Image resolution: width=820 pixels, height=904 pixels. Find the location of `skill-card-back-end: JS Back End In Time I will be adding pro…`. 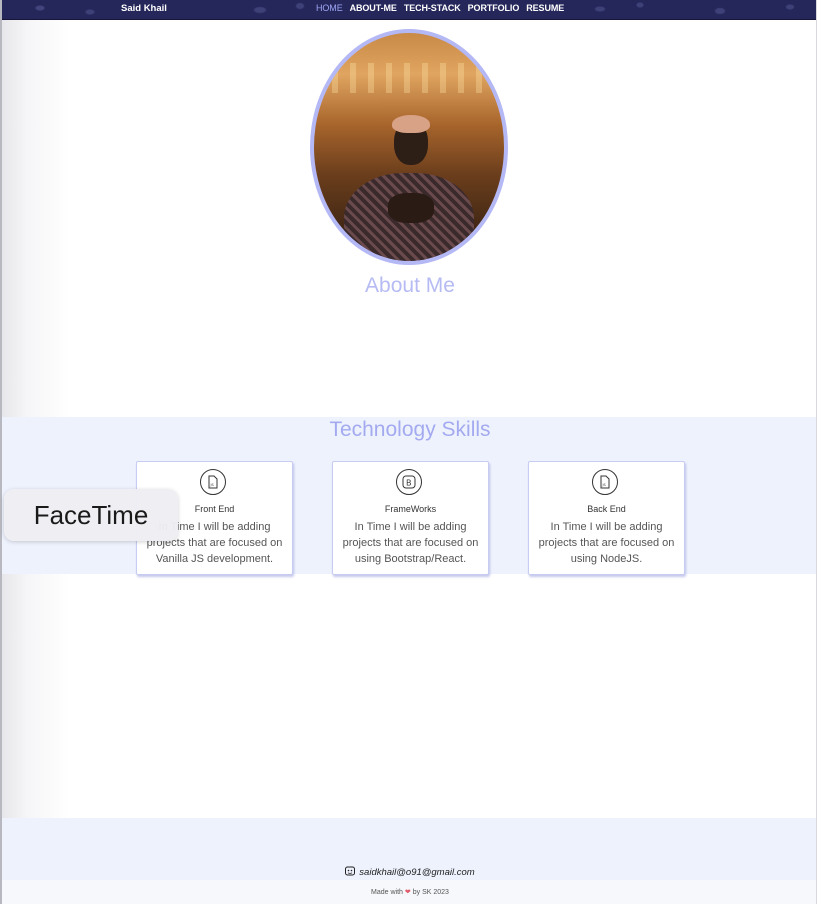

skill-card-back-end: JS Back End In Time I will be adding pro… is located at coordinates (606, 518).